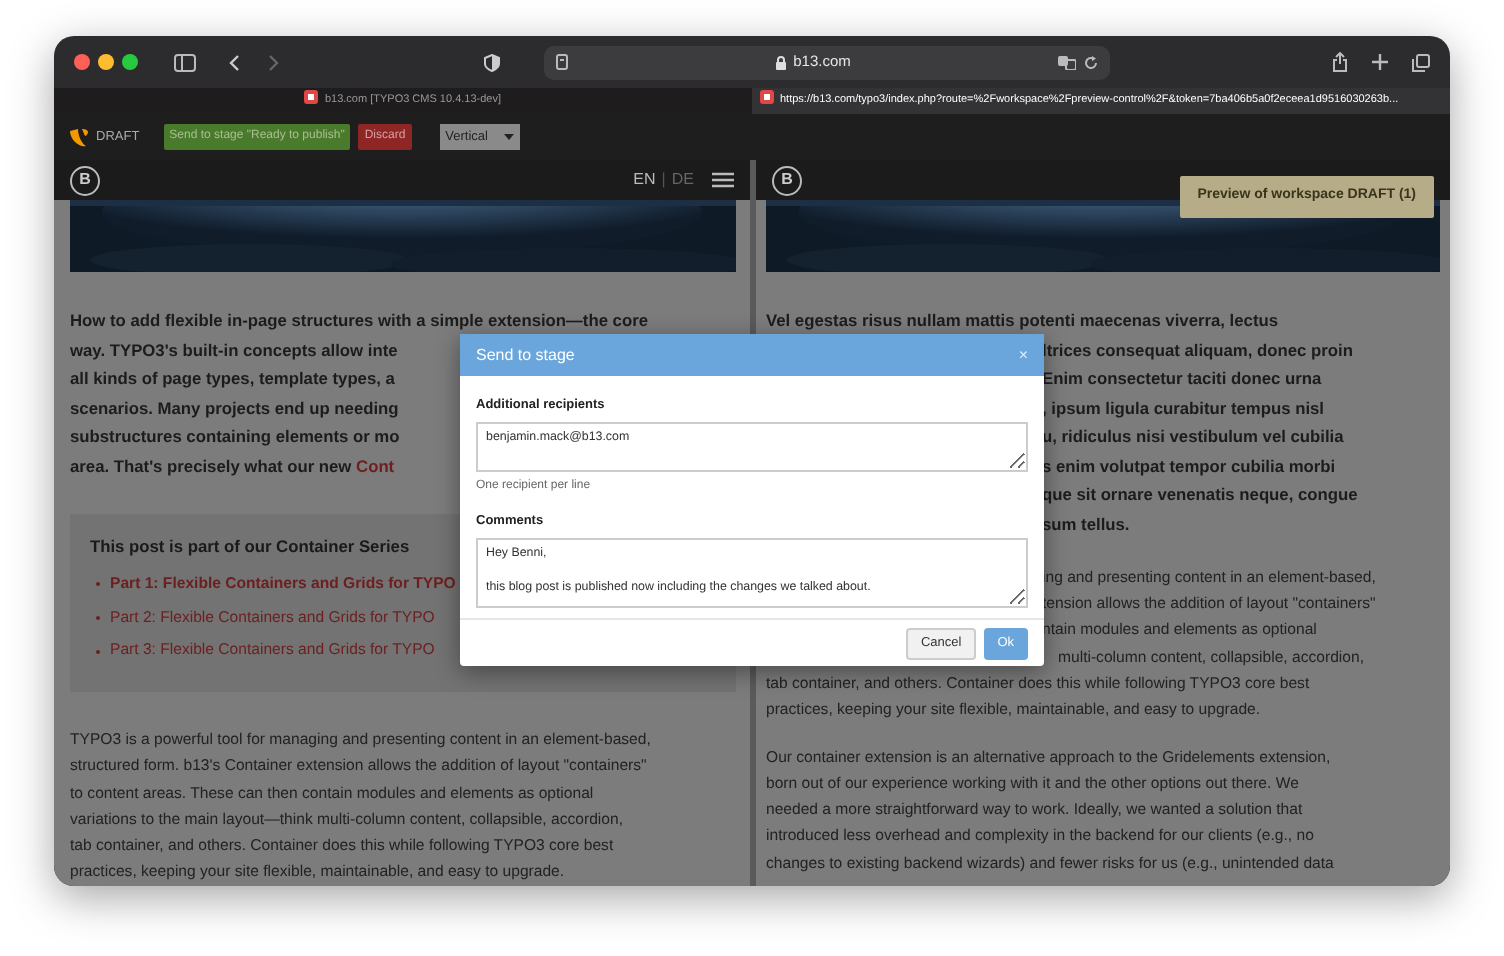 The height and width of the screenshot is (956, 1504). What do you see at coordinates (250, 547) in the screenshot?
I see `series-title: This post is part of our Container Series` at bounding box center [250, 547].